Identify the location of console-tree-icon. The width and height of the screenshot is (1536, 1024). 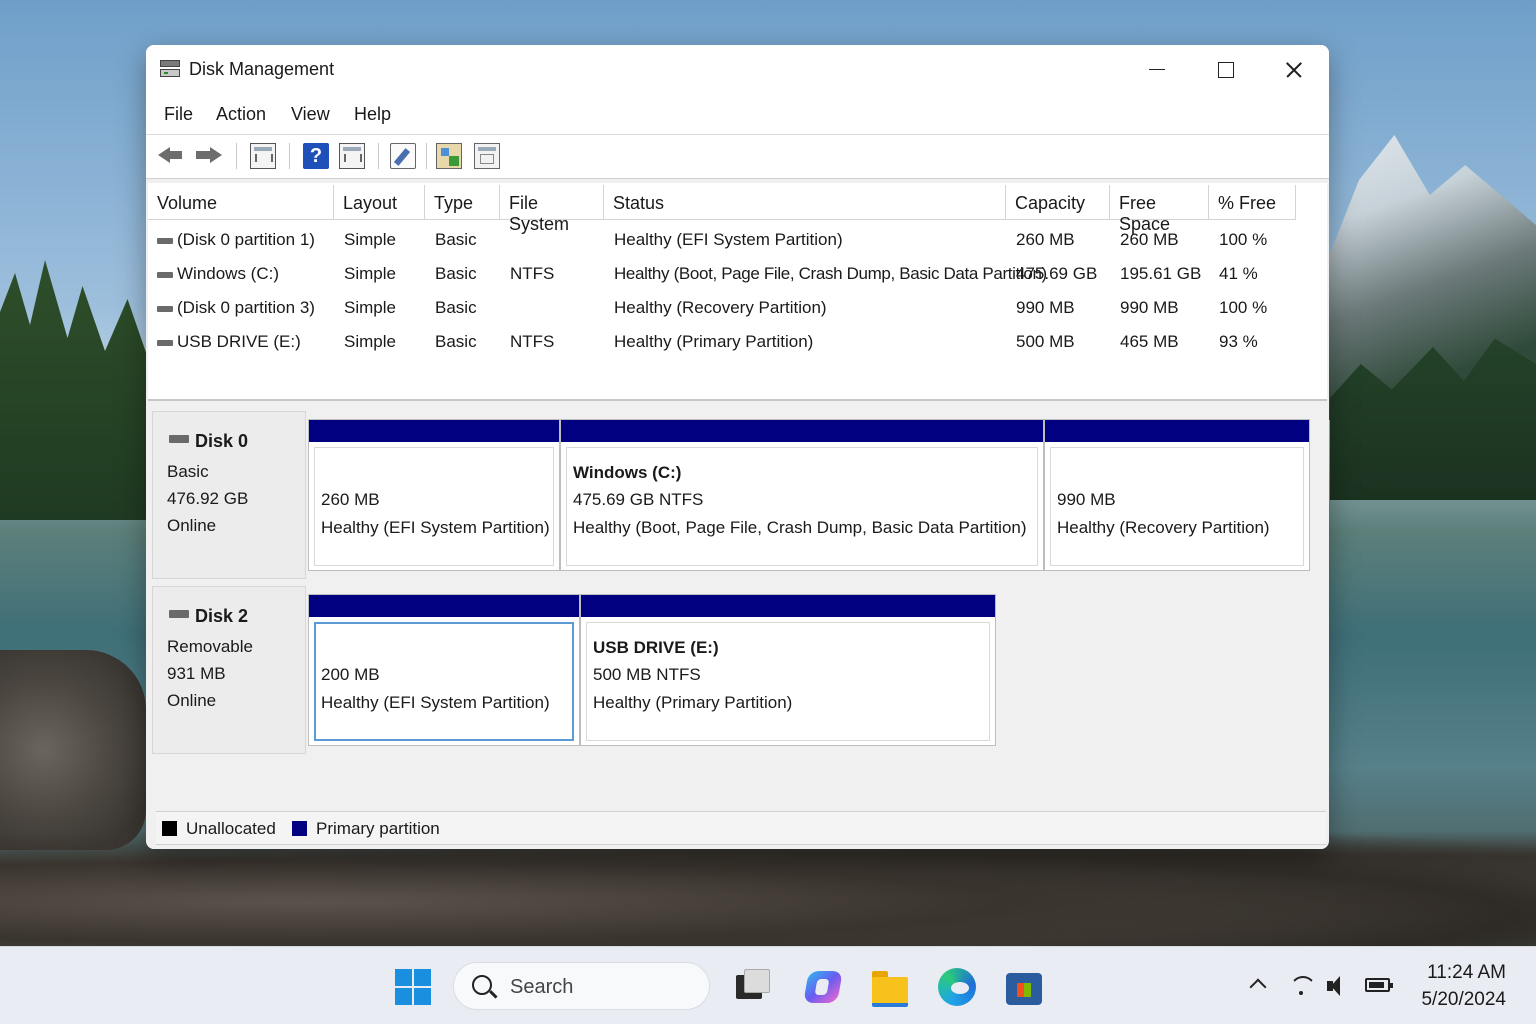
(352, 156).